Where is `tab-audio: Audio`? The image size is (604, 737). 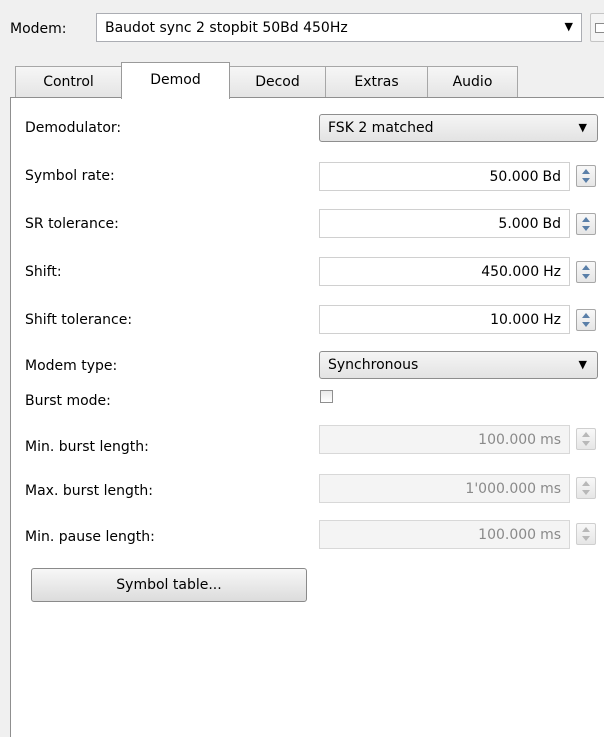 tab-audio: Audio is located at coordinates (472, 82).